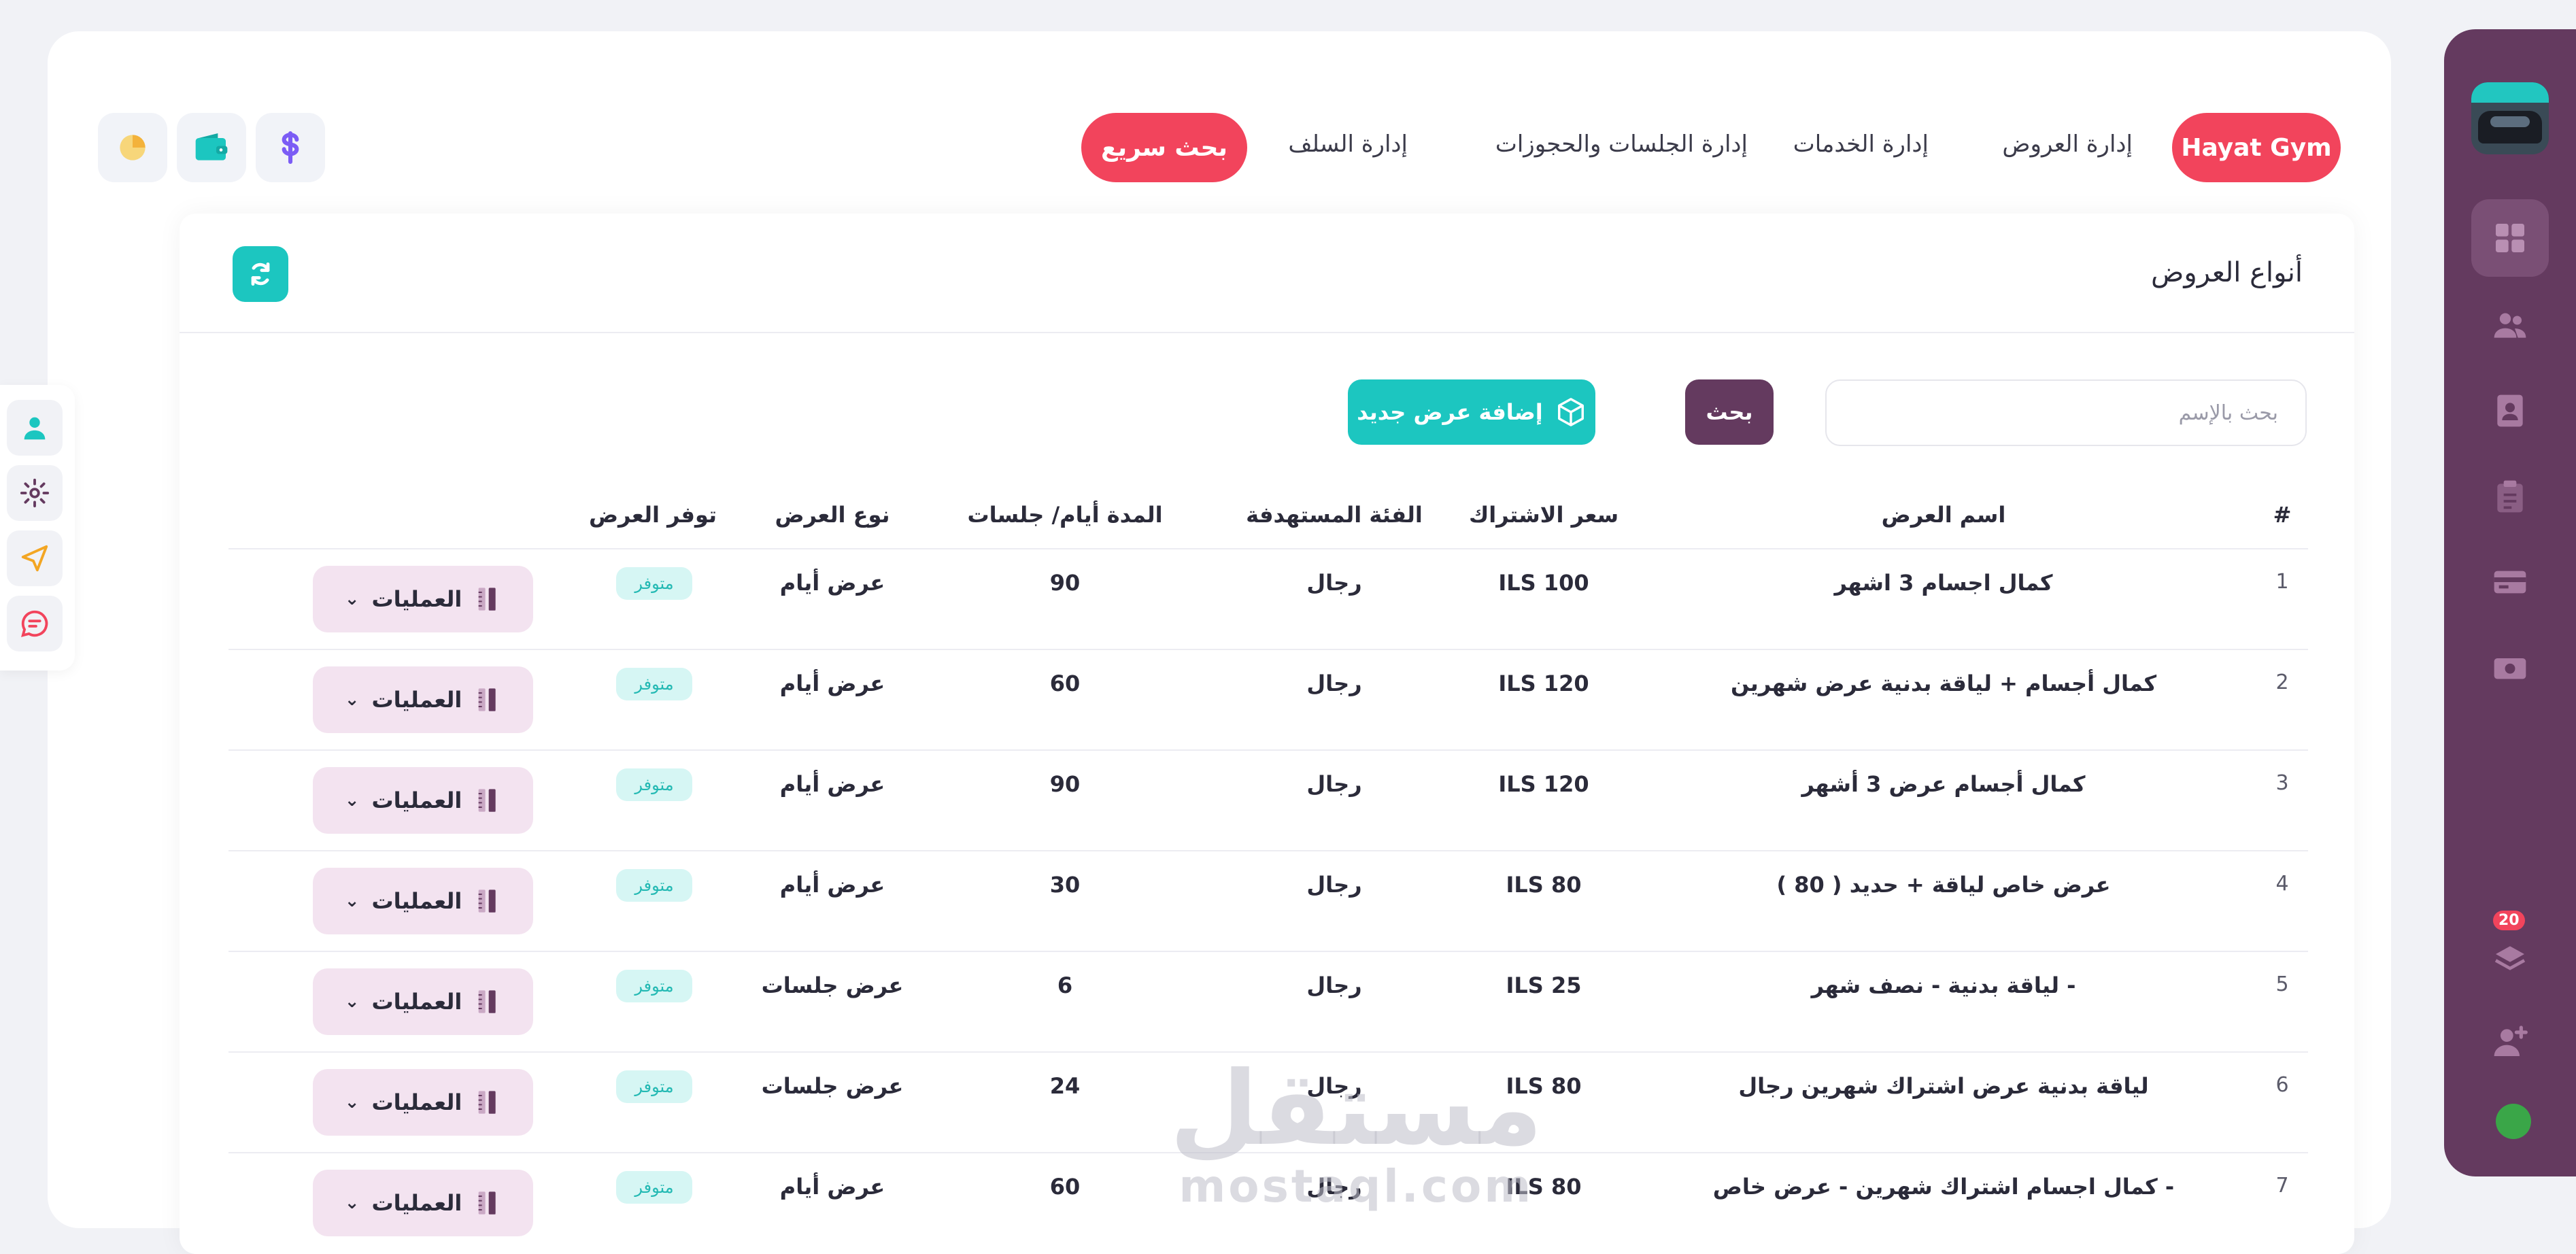 This screenshot has height=1254, width=2576. I want to click on row-price: ILS 25, so click(1544, 985).